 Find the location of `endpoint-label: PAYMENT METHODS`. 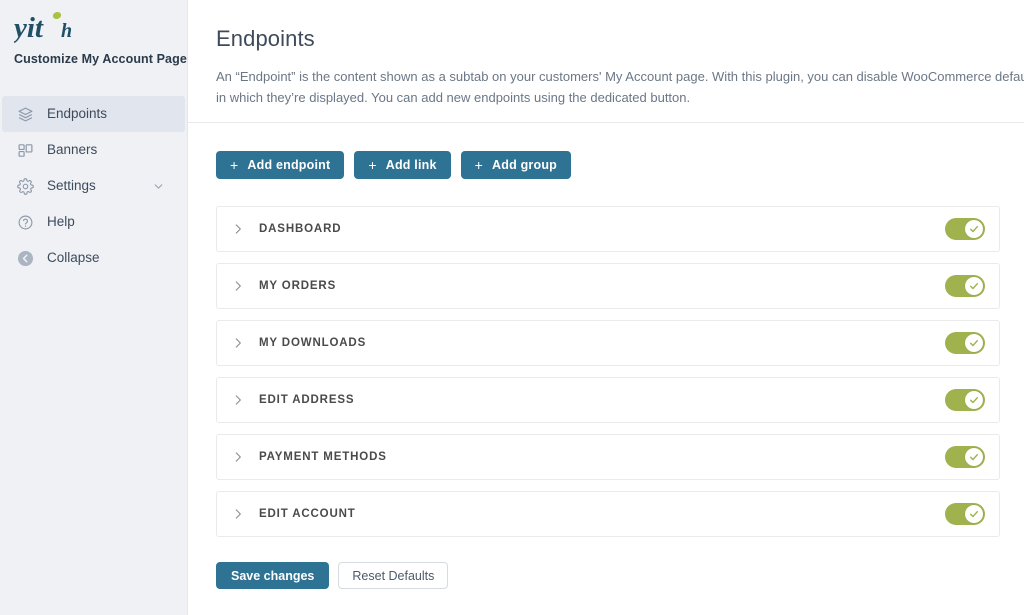

endpoint-label: PAYMENT METHODS is located at coordinates (323, 457).